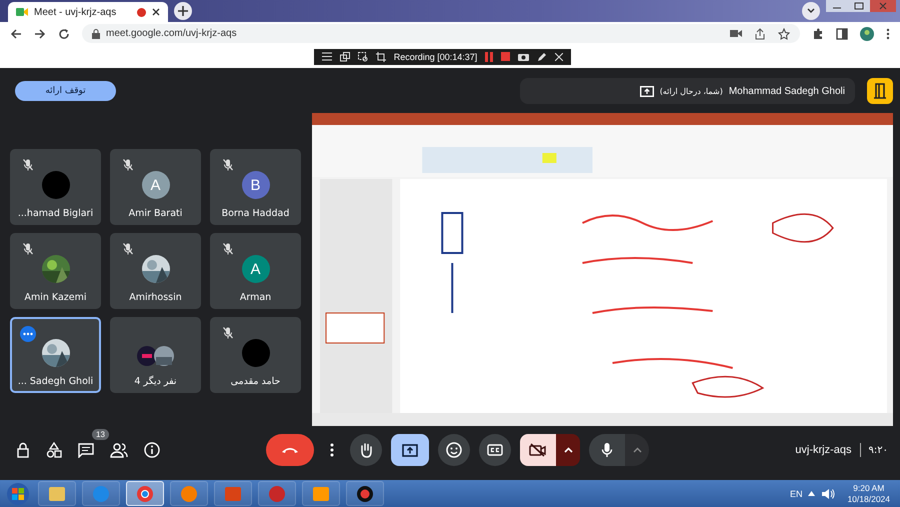 The image size is (900, 507). Describe the element at coordinates (365, 493) in the screenshot. I see `record-taskbar-button` at that location.